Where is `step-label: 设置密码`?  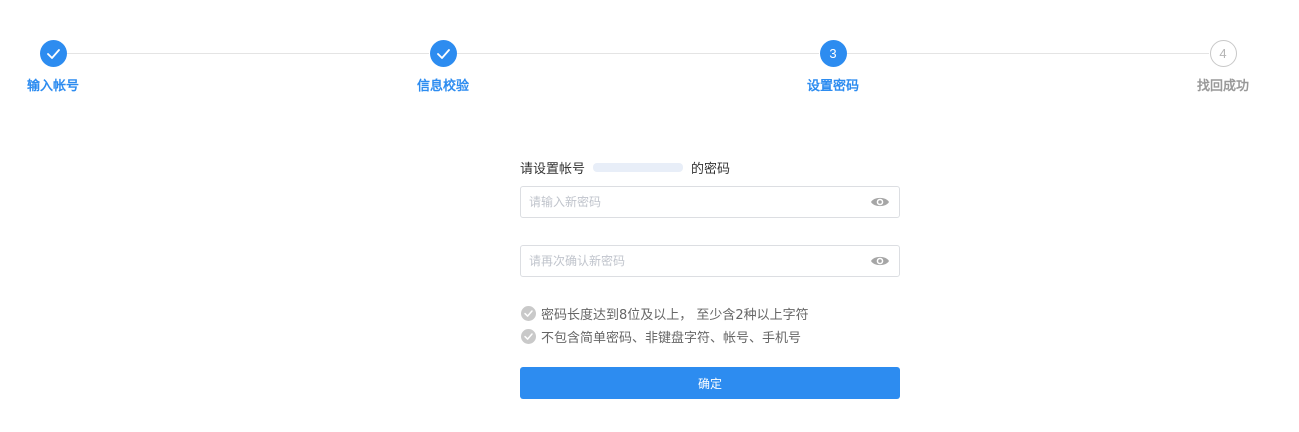 step-label: 设置密码 is located at coordinates (832, 86).